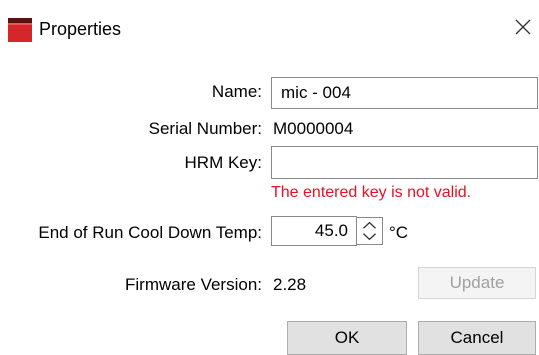 This screenshot has width=539, height=355. Describe the element at coordinates (316, 92) in the screenshot. I see `name-input-value: mic - 004` at that location.